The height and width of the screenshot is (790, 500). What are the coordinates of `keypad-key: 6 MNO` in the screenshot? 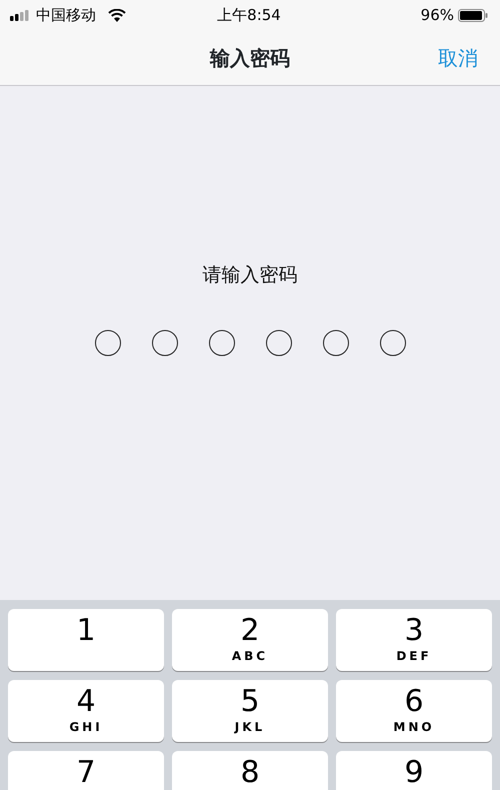 It's located at (414, 711).